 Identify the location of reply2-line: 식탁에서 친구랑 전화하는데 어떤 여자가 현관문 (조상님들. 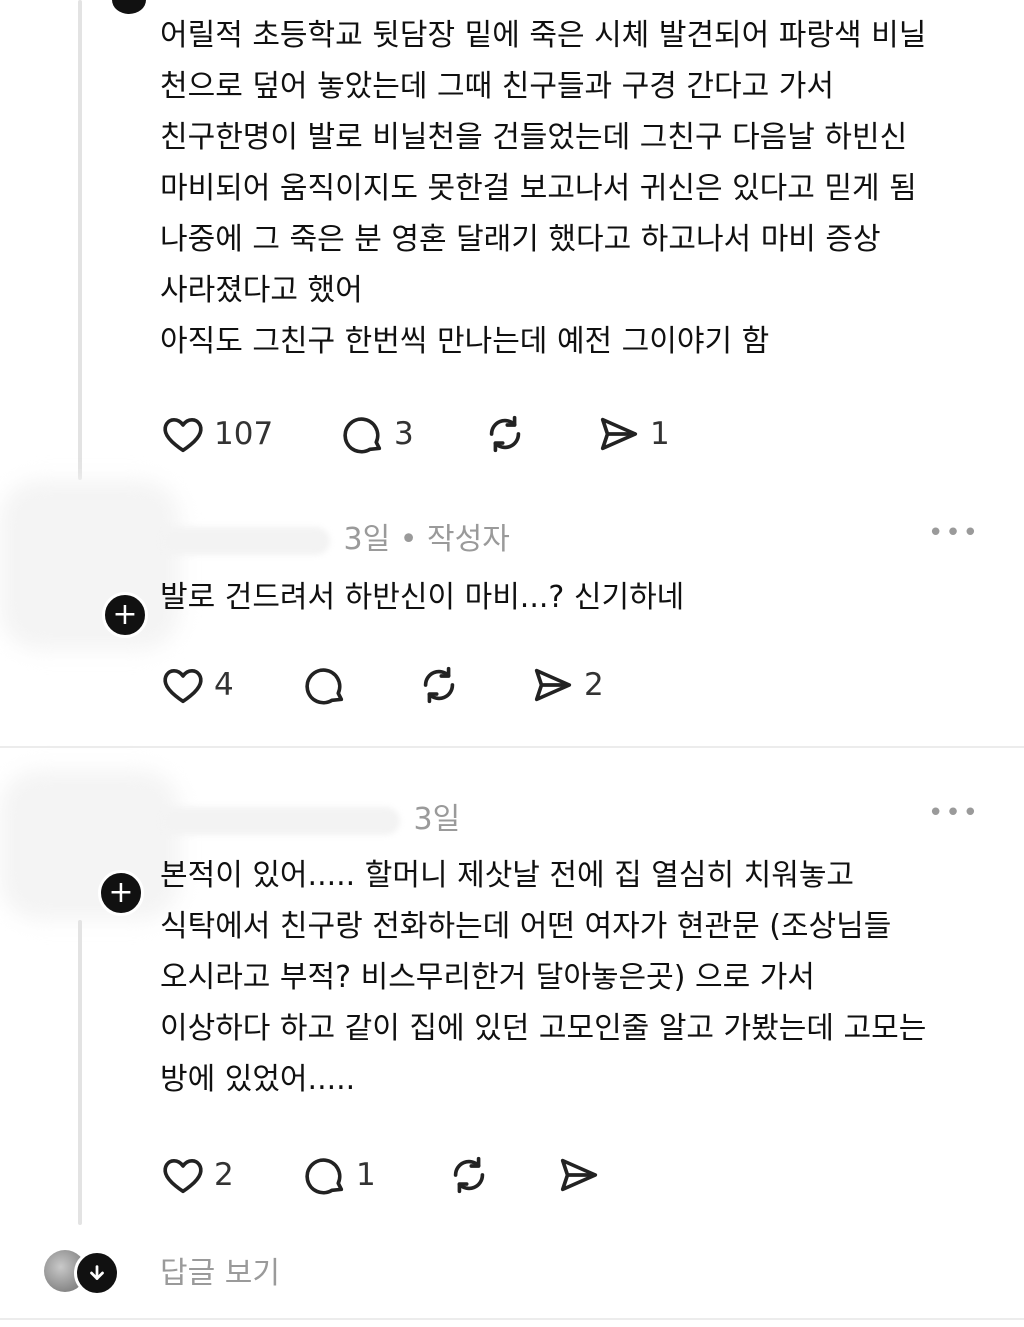
(526, 926).